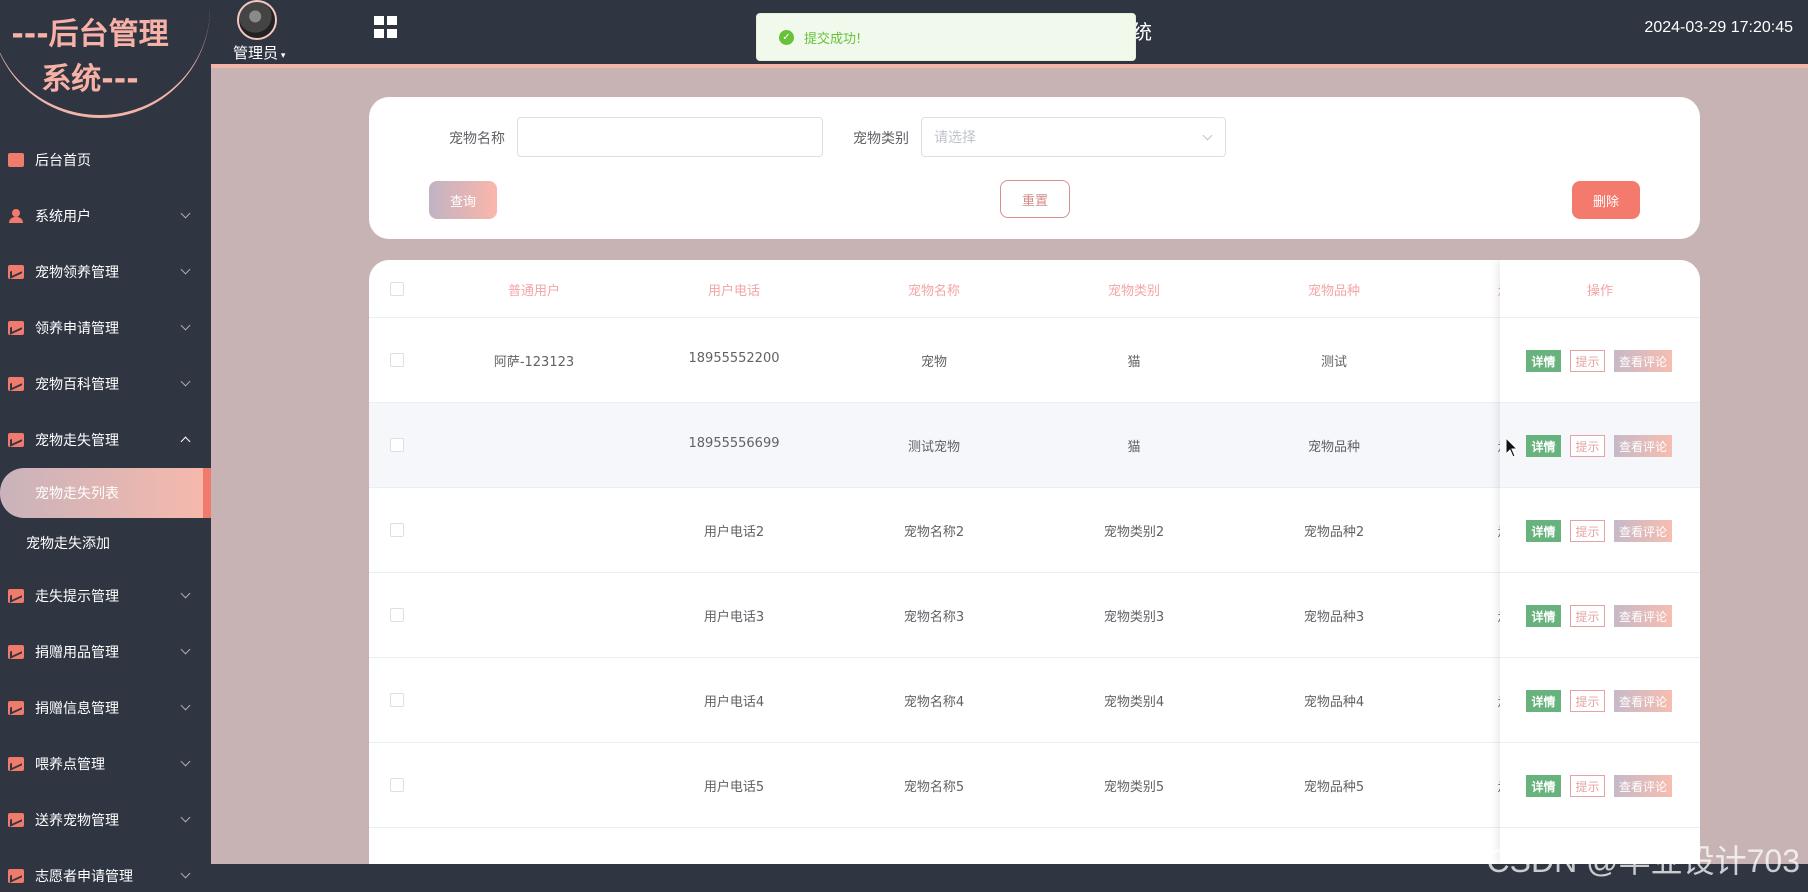 Image resolution: width=1808 pixels, height=892 pixels. I want to click on avatar, so click(257, 20).